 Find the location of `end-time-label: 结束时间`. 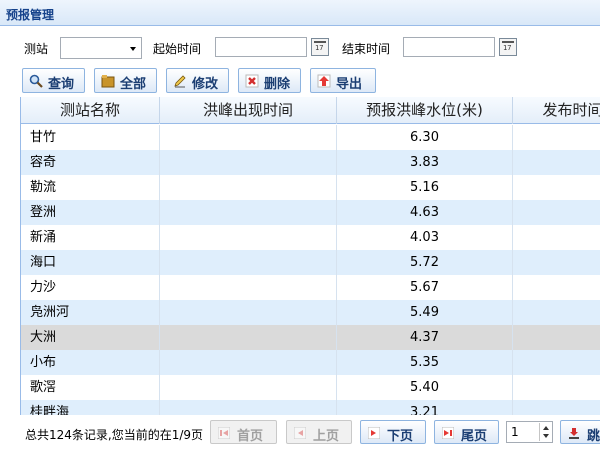

end-time-label: 结束时间 is located at coordinates (366, 49).